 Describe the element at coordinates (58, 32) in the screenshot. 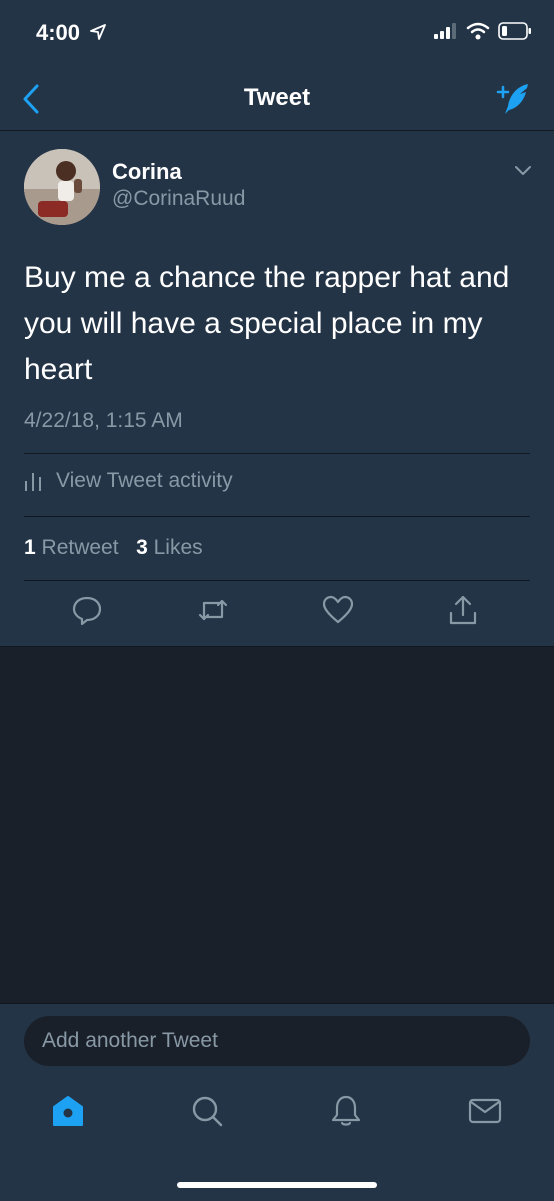

I see `status-time: 4:00` at that location.